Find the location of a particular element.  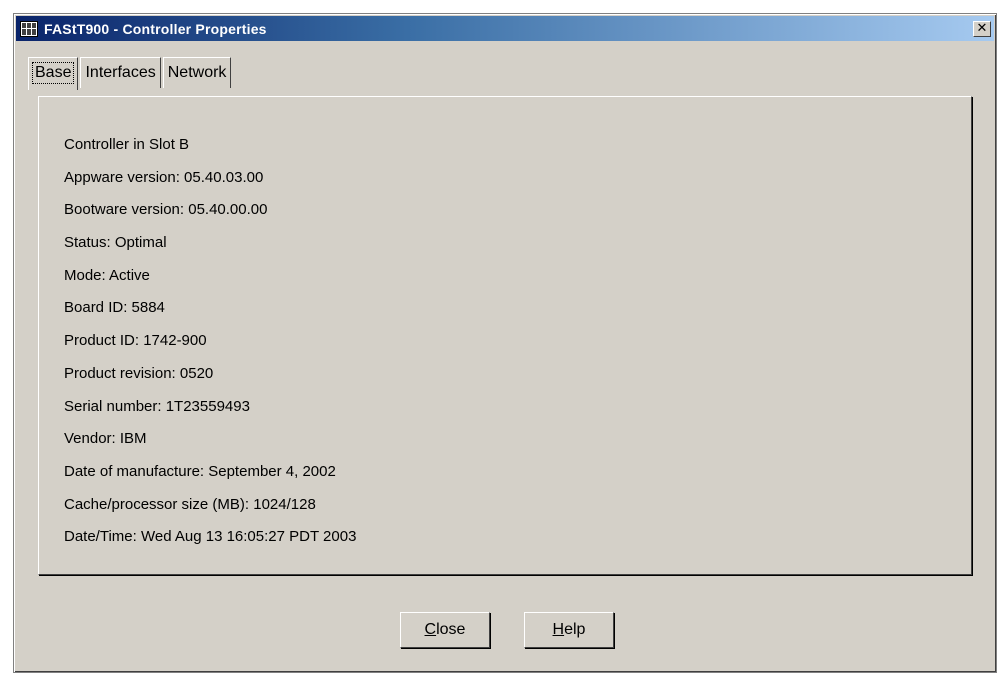

vendor-text: Vendor: IBM is located at coordinates (105, 439).